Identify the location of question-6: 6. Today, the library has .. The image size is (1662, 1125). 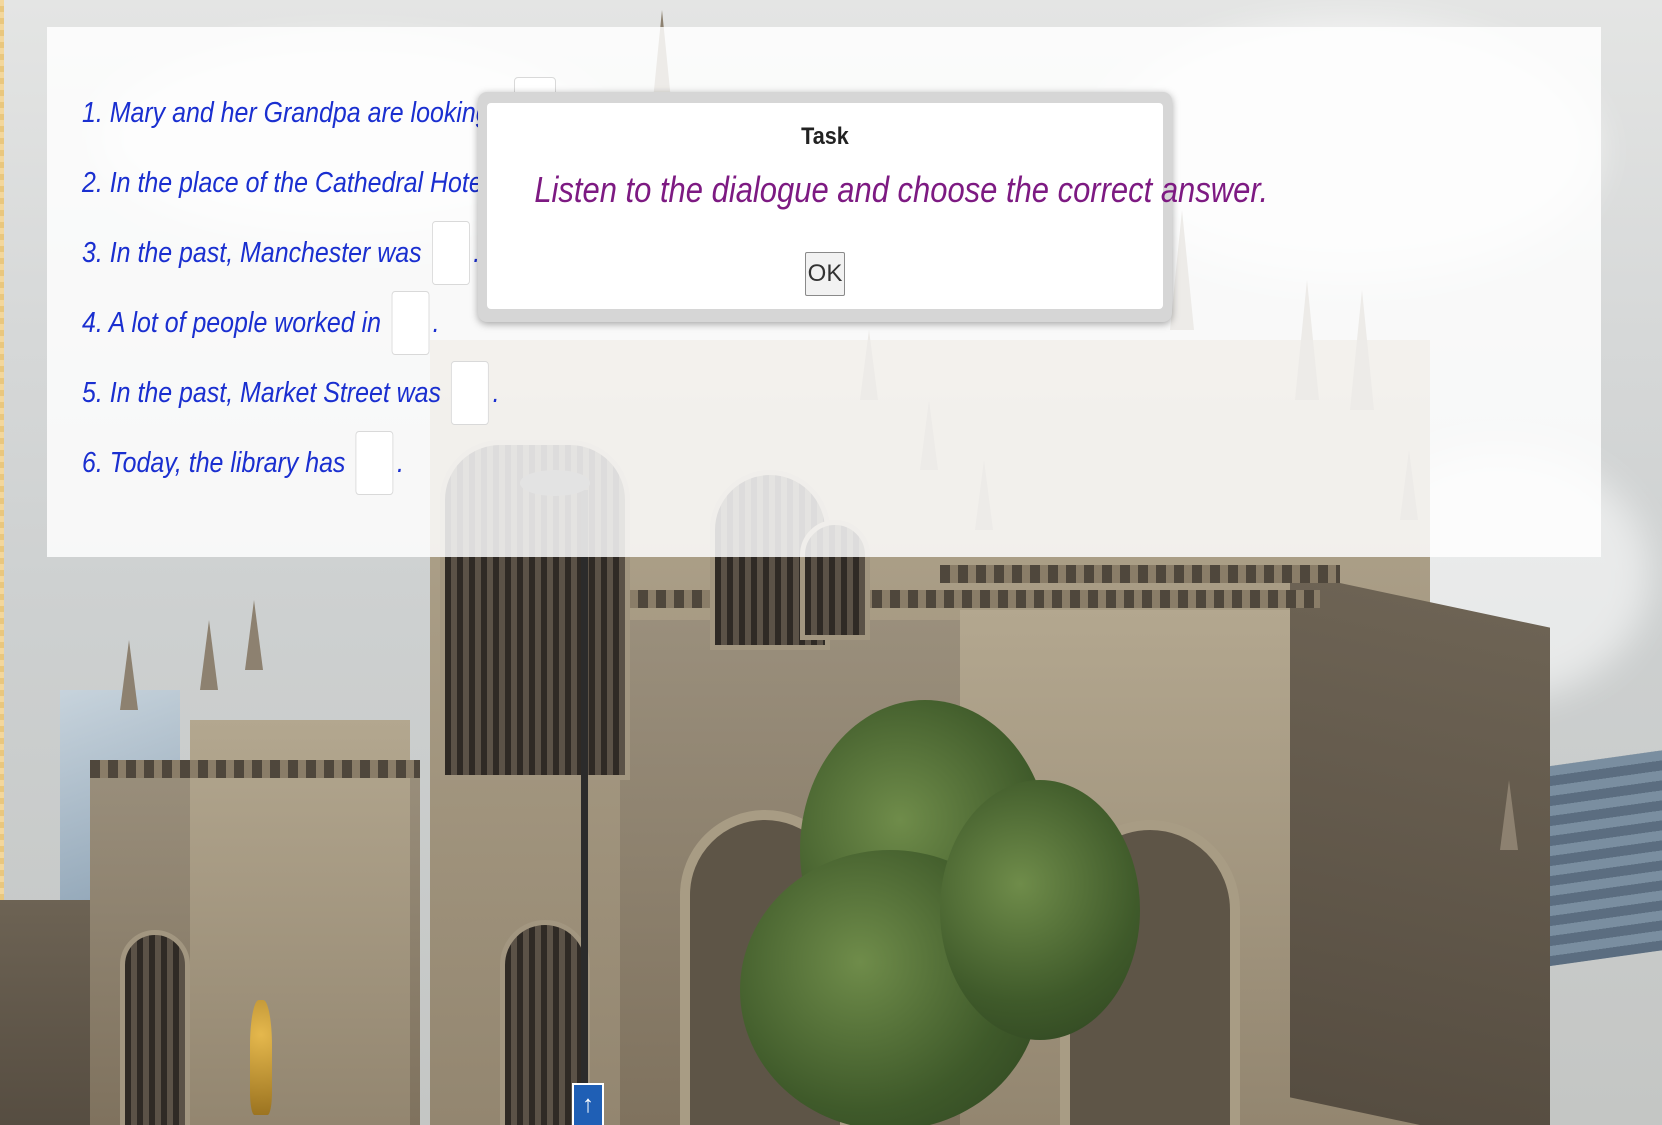
(243, 463).